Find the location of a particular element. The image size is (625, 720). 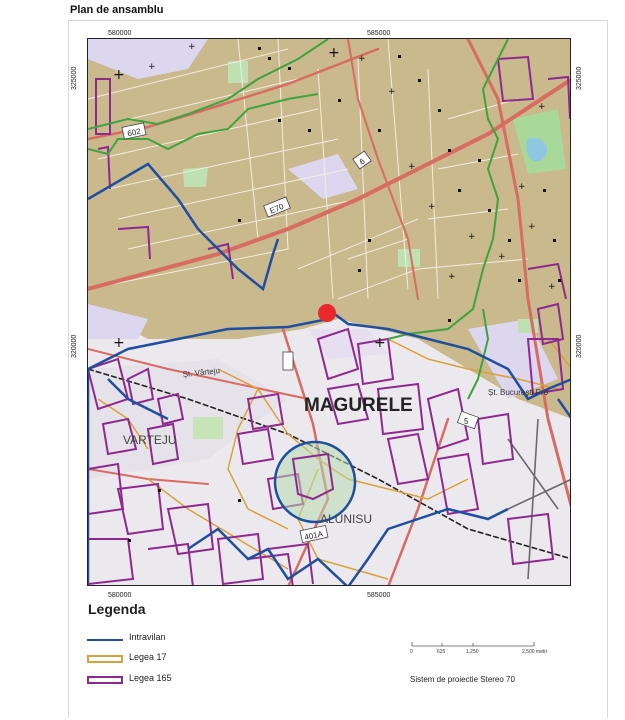

site-marker is located at coordinates (327, 313).